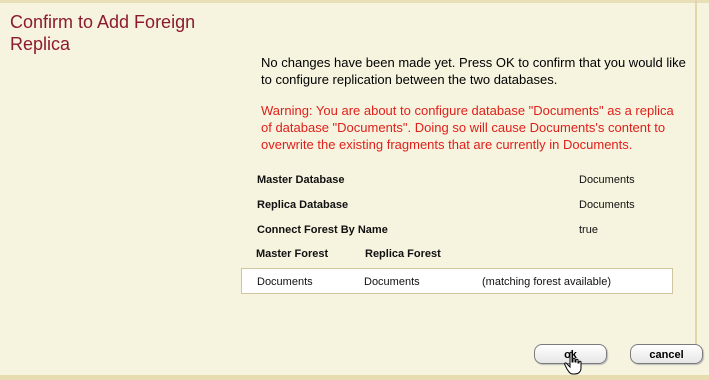  I want to click on page-title: Confirm to Add Foreign Replica, so click(103, 33).